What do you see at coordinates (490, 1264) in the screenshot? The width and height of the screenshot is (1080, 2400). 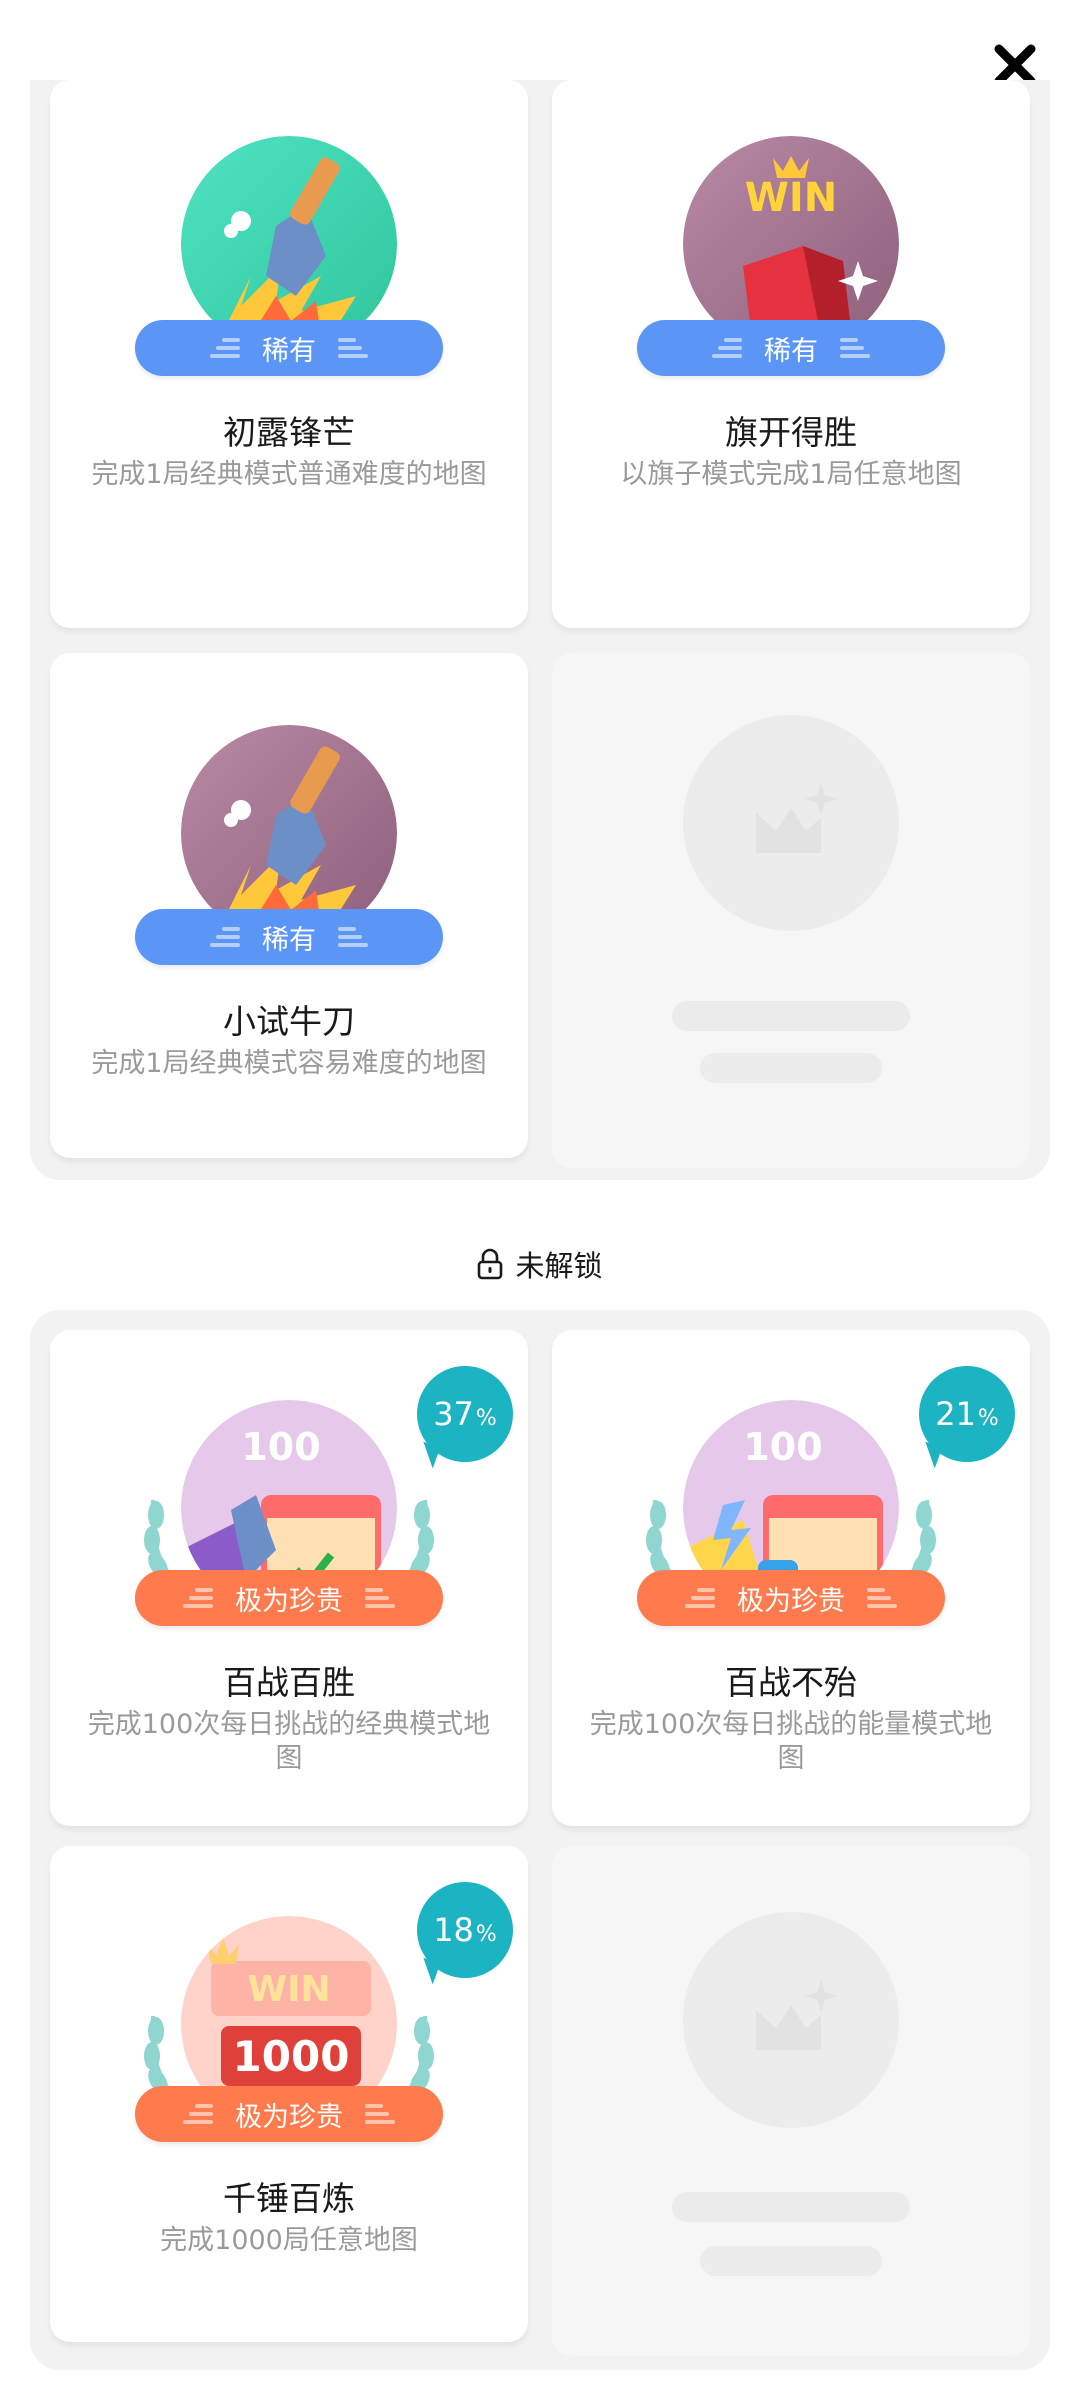 I see `lock-icon` at bounding box center [490, 1264].